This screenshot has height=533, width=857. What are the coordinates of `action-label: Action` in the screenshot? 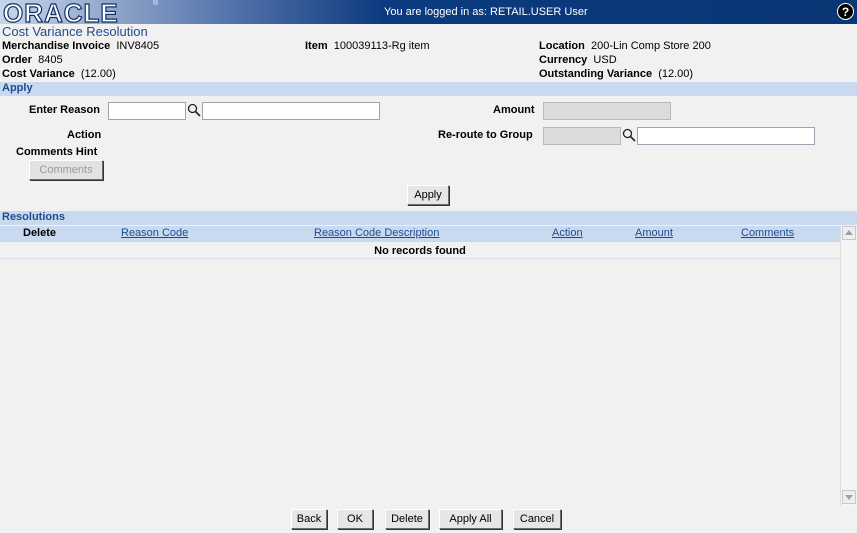 It's located at (84, 135).